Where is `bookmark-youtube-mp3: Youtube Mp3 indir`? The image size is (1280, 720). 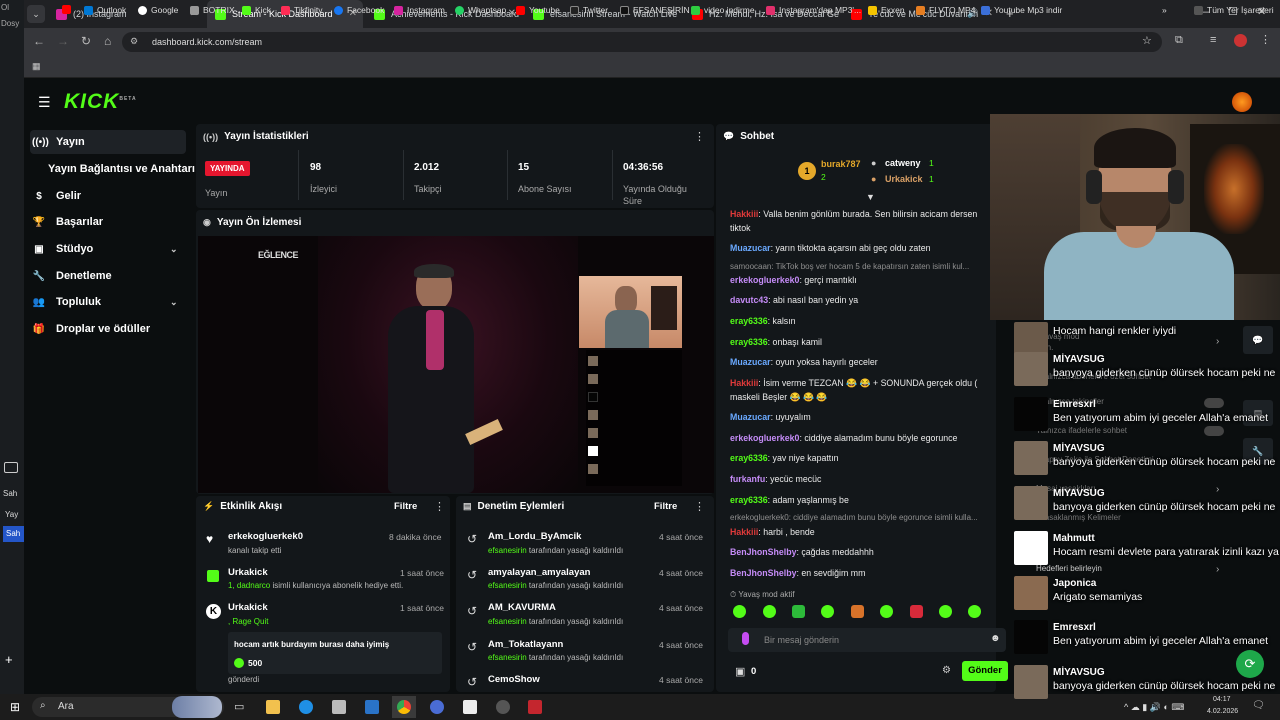 bookmark-youtube-mp3: Youtube Mp3 indir is located at coordinates (1021, 10).